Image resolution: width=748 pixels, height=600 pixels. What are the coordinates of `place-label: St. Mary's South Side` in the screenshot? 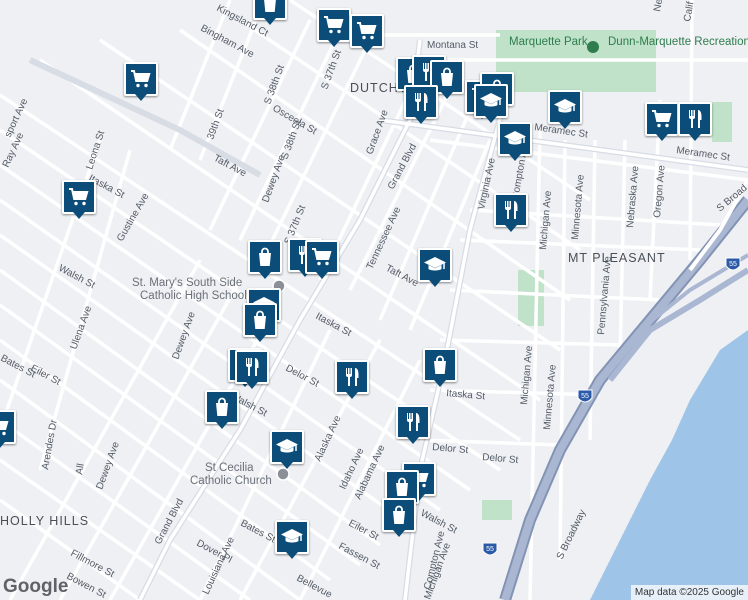 It's located at (187, 283).